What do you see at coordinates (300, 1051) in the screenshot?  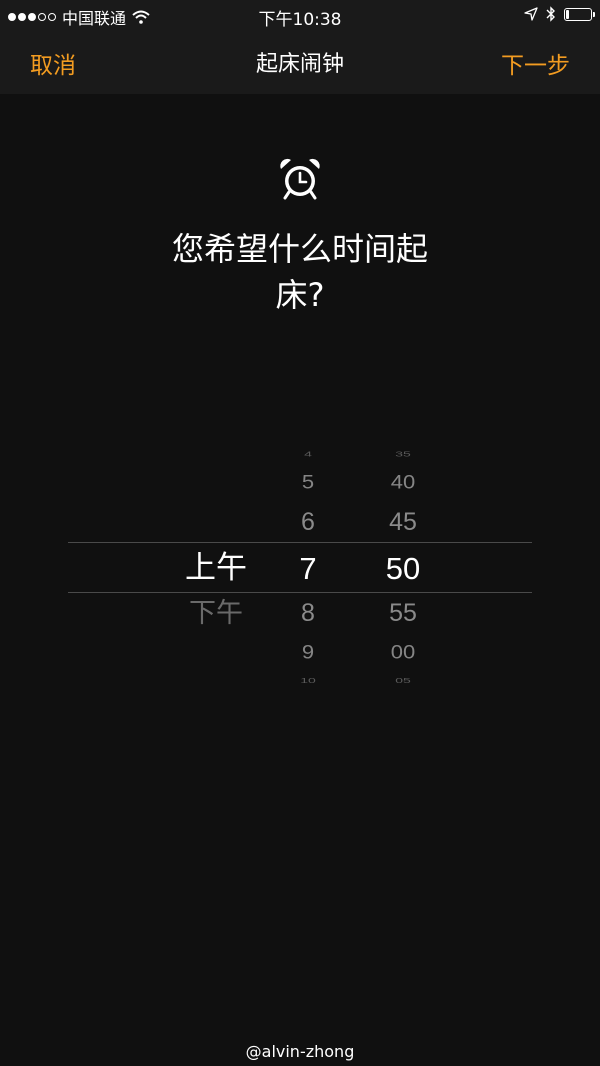 I see `watermark: @alvin-zhong` at bounding box center [300, 1051].